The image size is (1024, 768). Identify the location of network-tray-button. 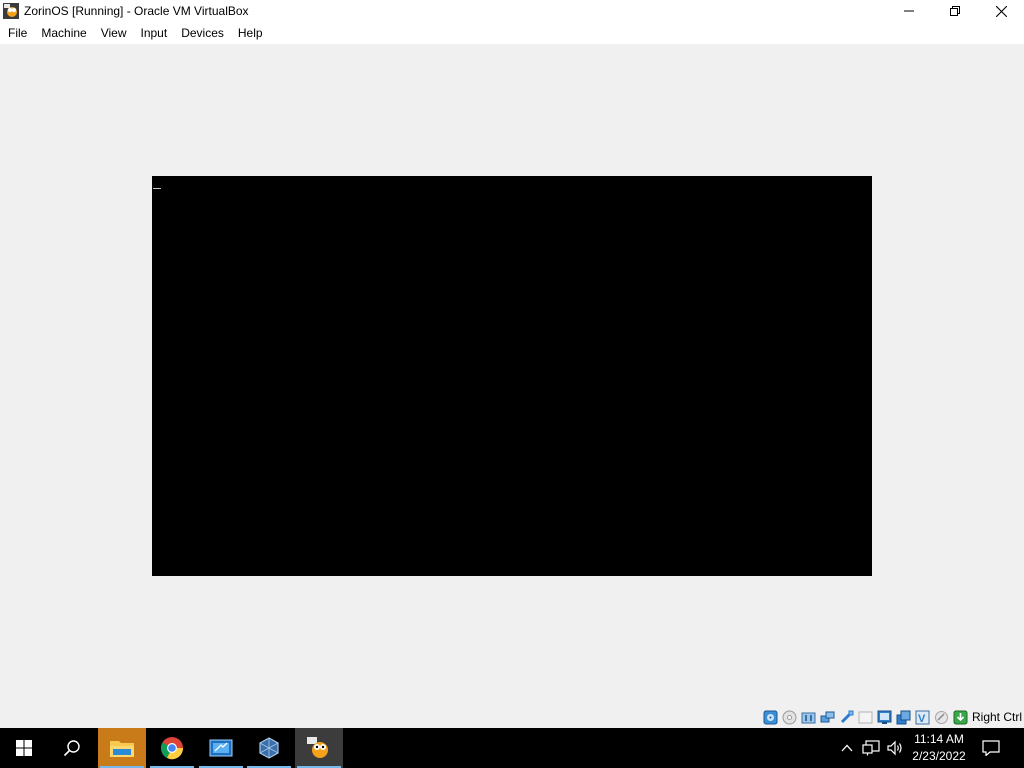
(871, 748).